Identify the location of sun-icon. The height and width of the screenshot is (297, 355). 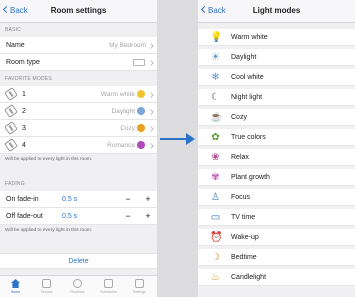
(141, 111).